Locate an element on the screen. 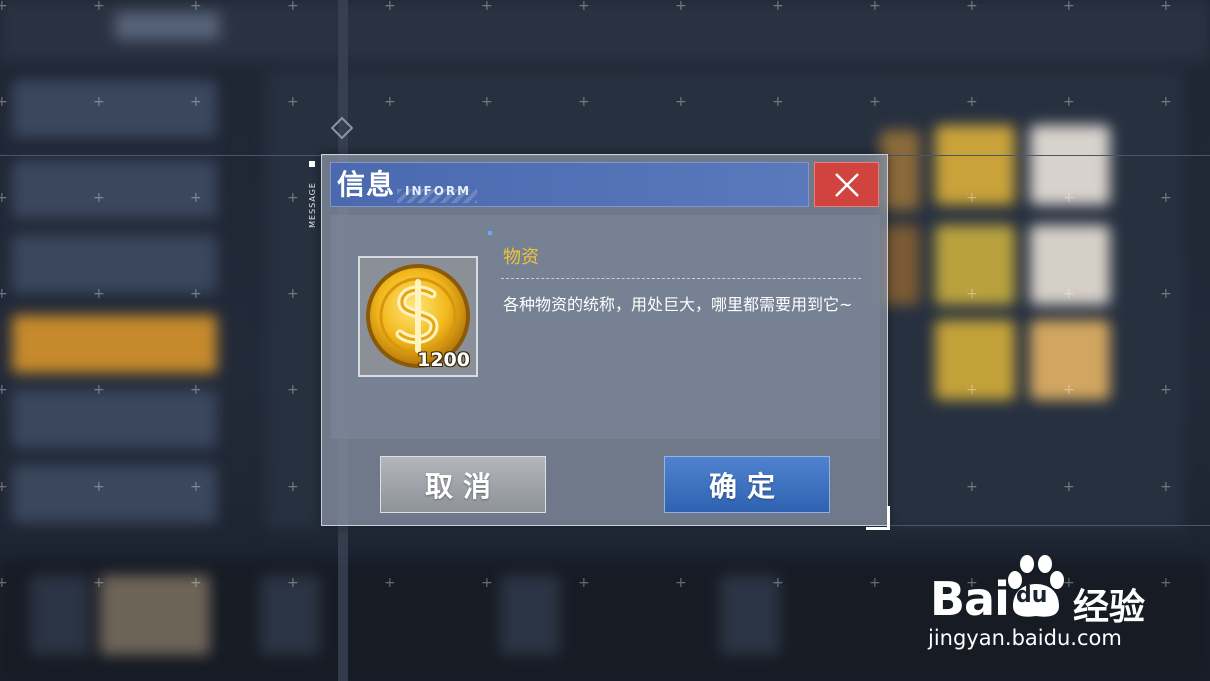 This screenshot has height=681, width=1210. item-name: 物资 is located at coordinates (521, 257).